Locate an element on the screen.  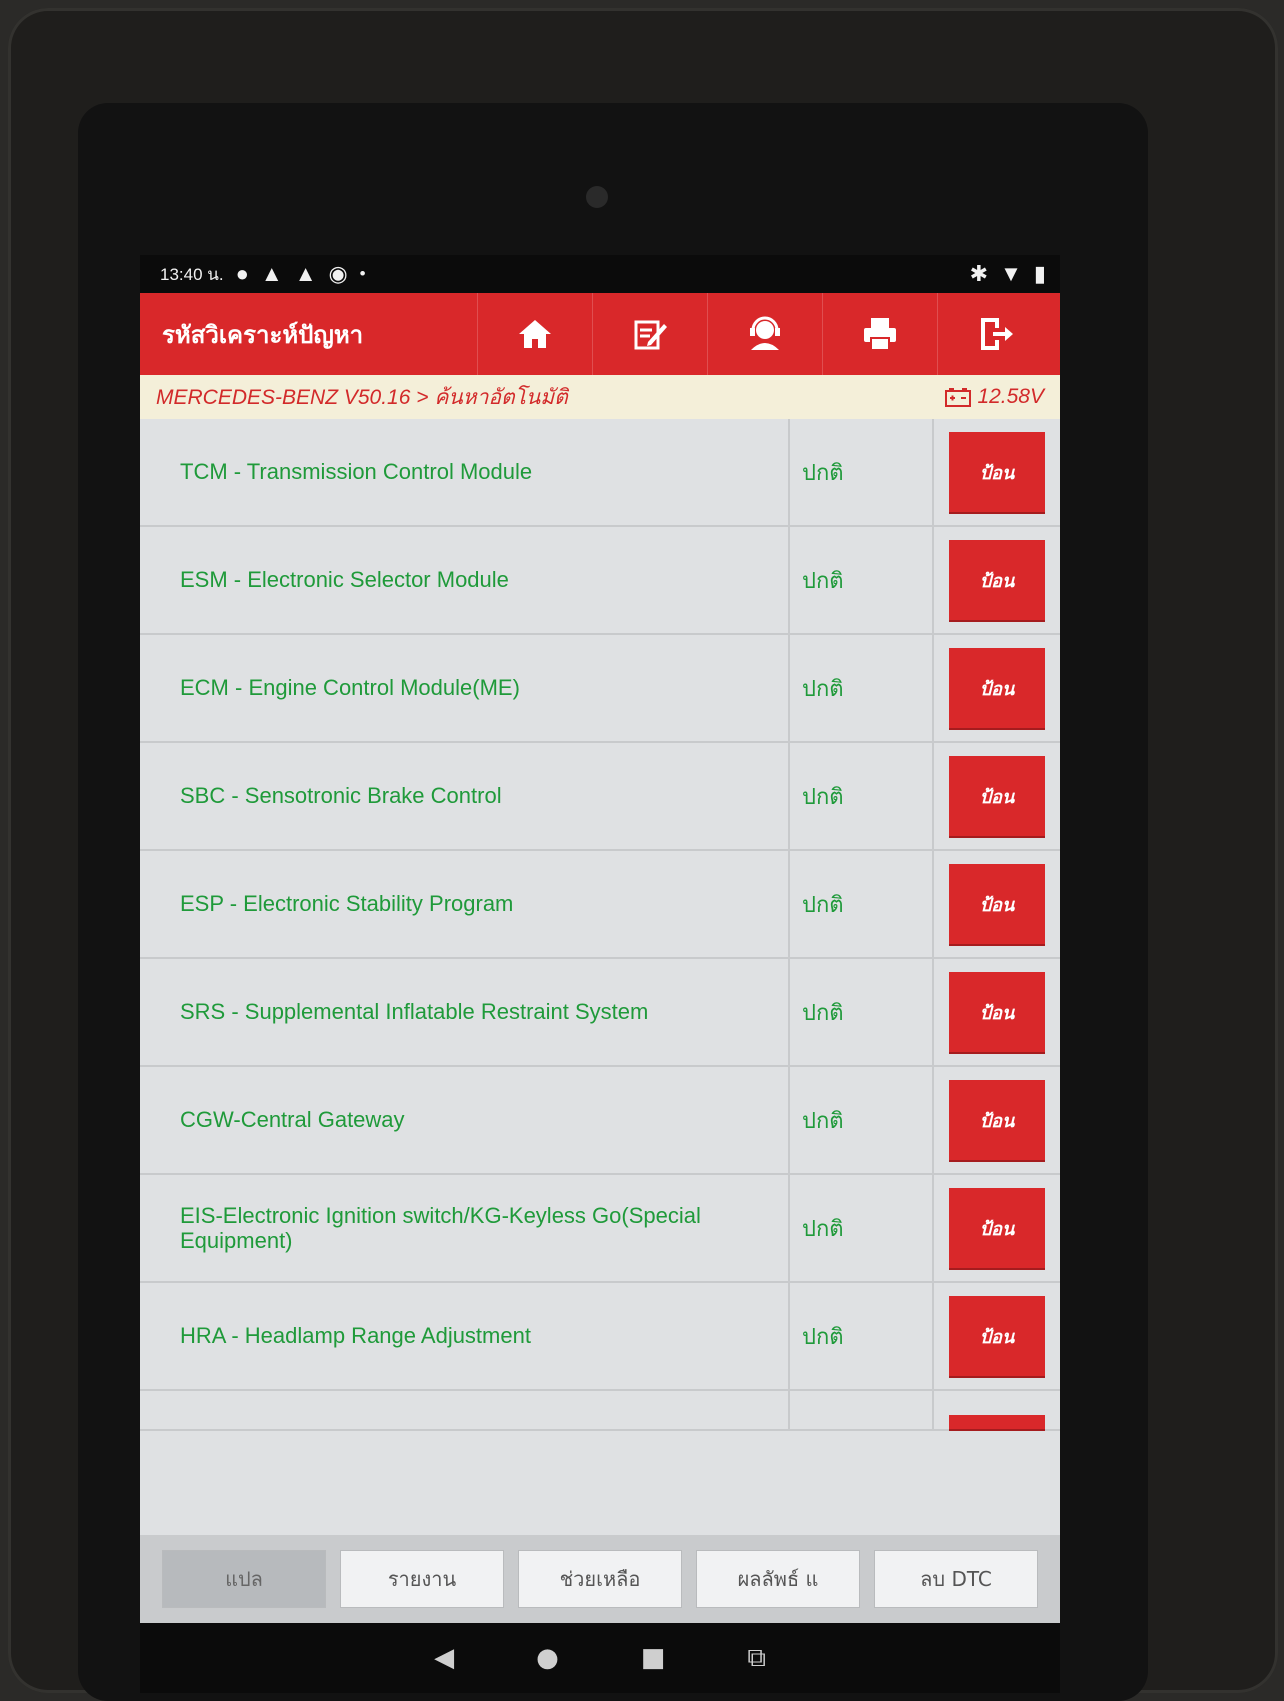
home-icon is located at coordinates (535, 334).